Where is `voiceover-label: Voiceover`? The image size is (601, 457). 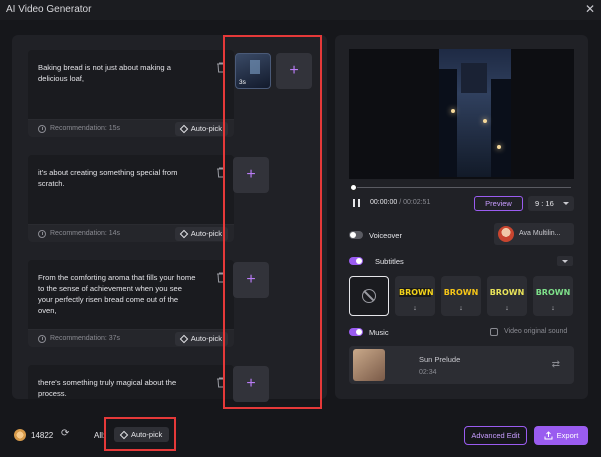
voiceover-label: Voiceover is located at coordinates (385, 235).